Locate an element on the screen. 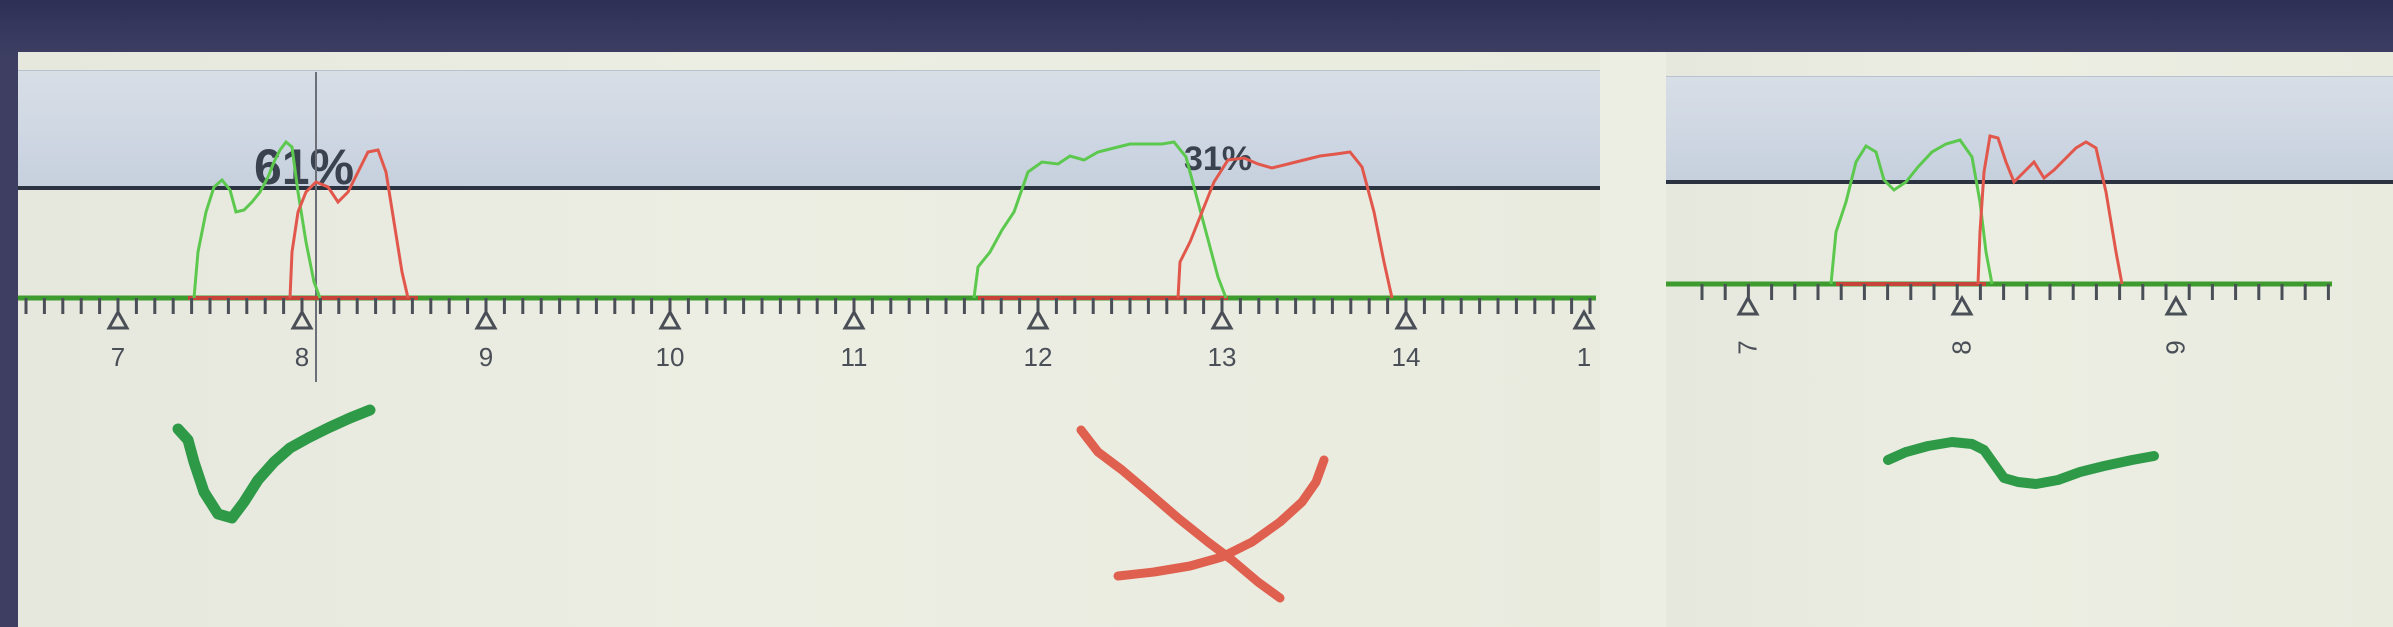  tick-label: 12 is located at coordinates (1038, 357).